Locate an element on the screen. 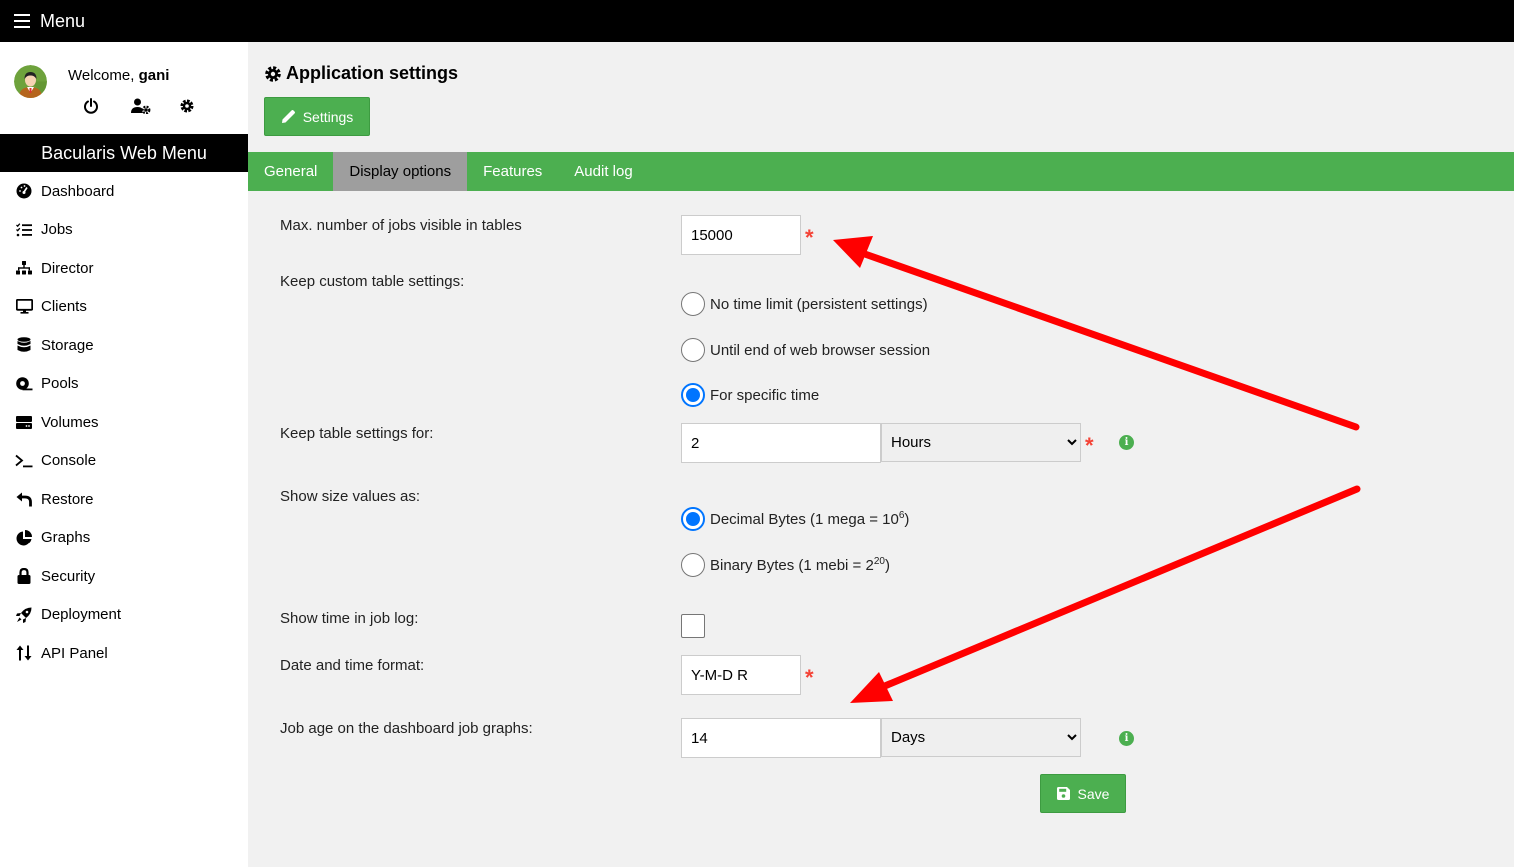  rocket-icon is located at coordinates (24, 615).